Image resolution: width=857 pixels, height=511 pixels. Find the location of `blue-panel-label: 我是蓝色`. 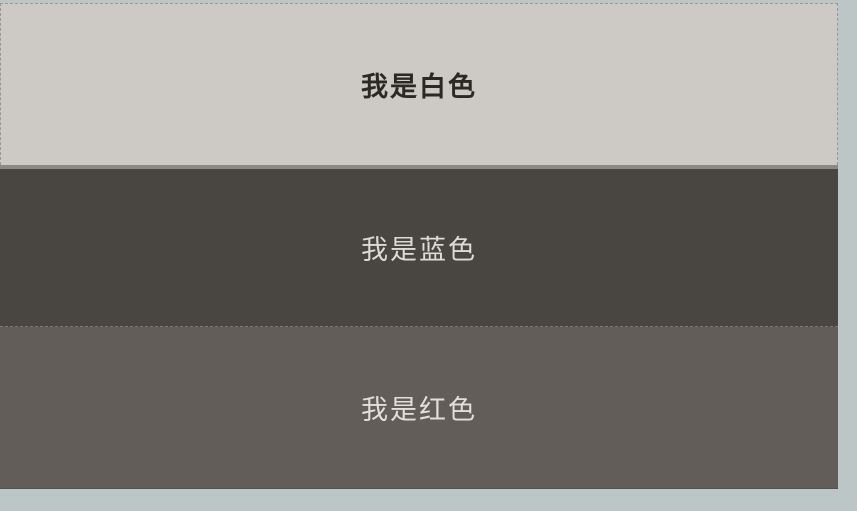

blue-panel-label: 我是蓝色 is located at coordinates (419, 250).